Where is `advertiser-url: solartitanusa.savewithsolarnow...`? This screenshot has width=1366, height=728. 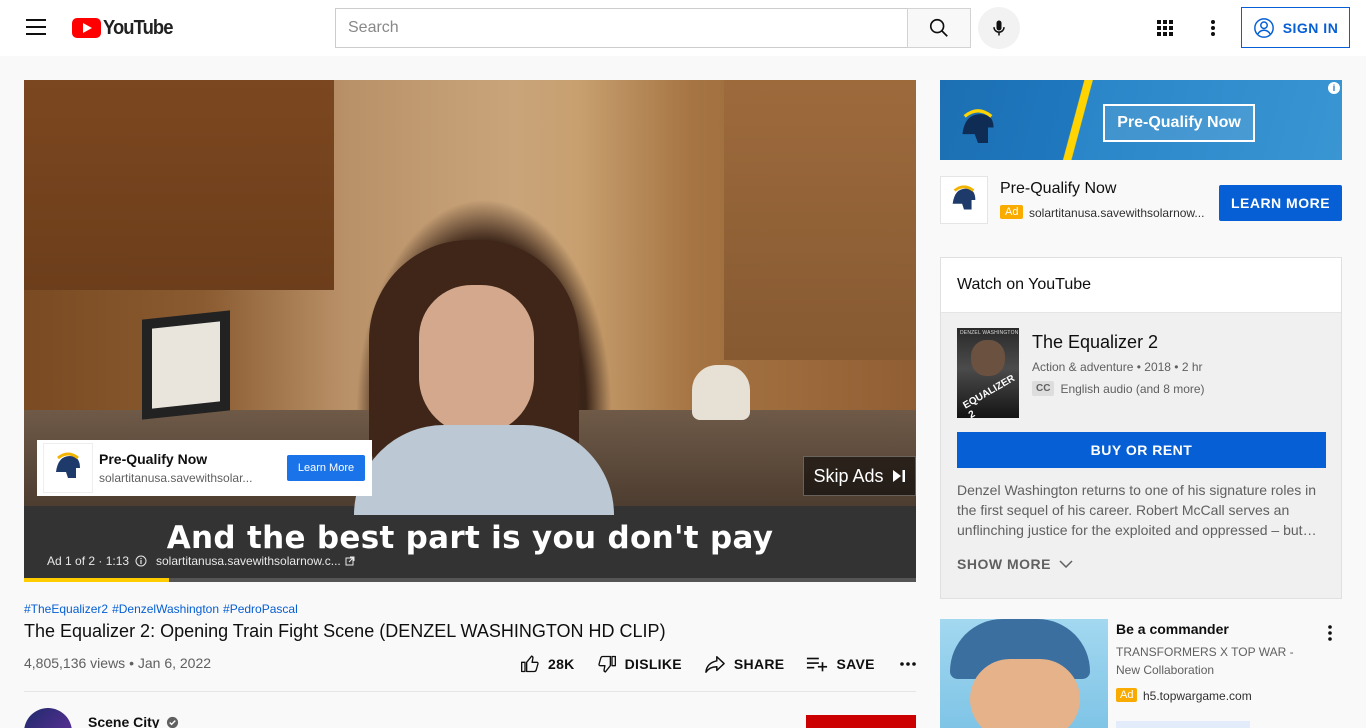
advertiser-url: solartitanusa.savewithsolarnow... is located at coordinates (1119, 213).